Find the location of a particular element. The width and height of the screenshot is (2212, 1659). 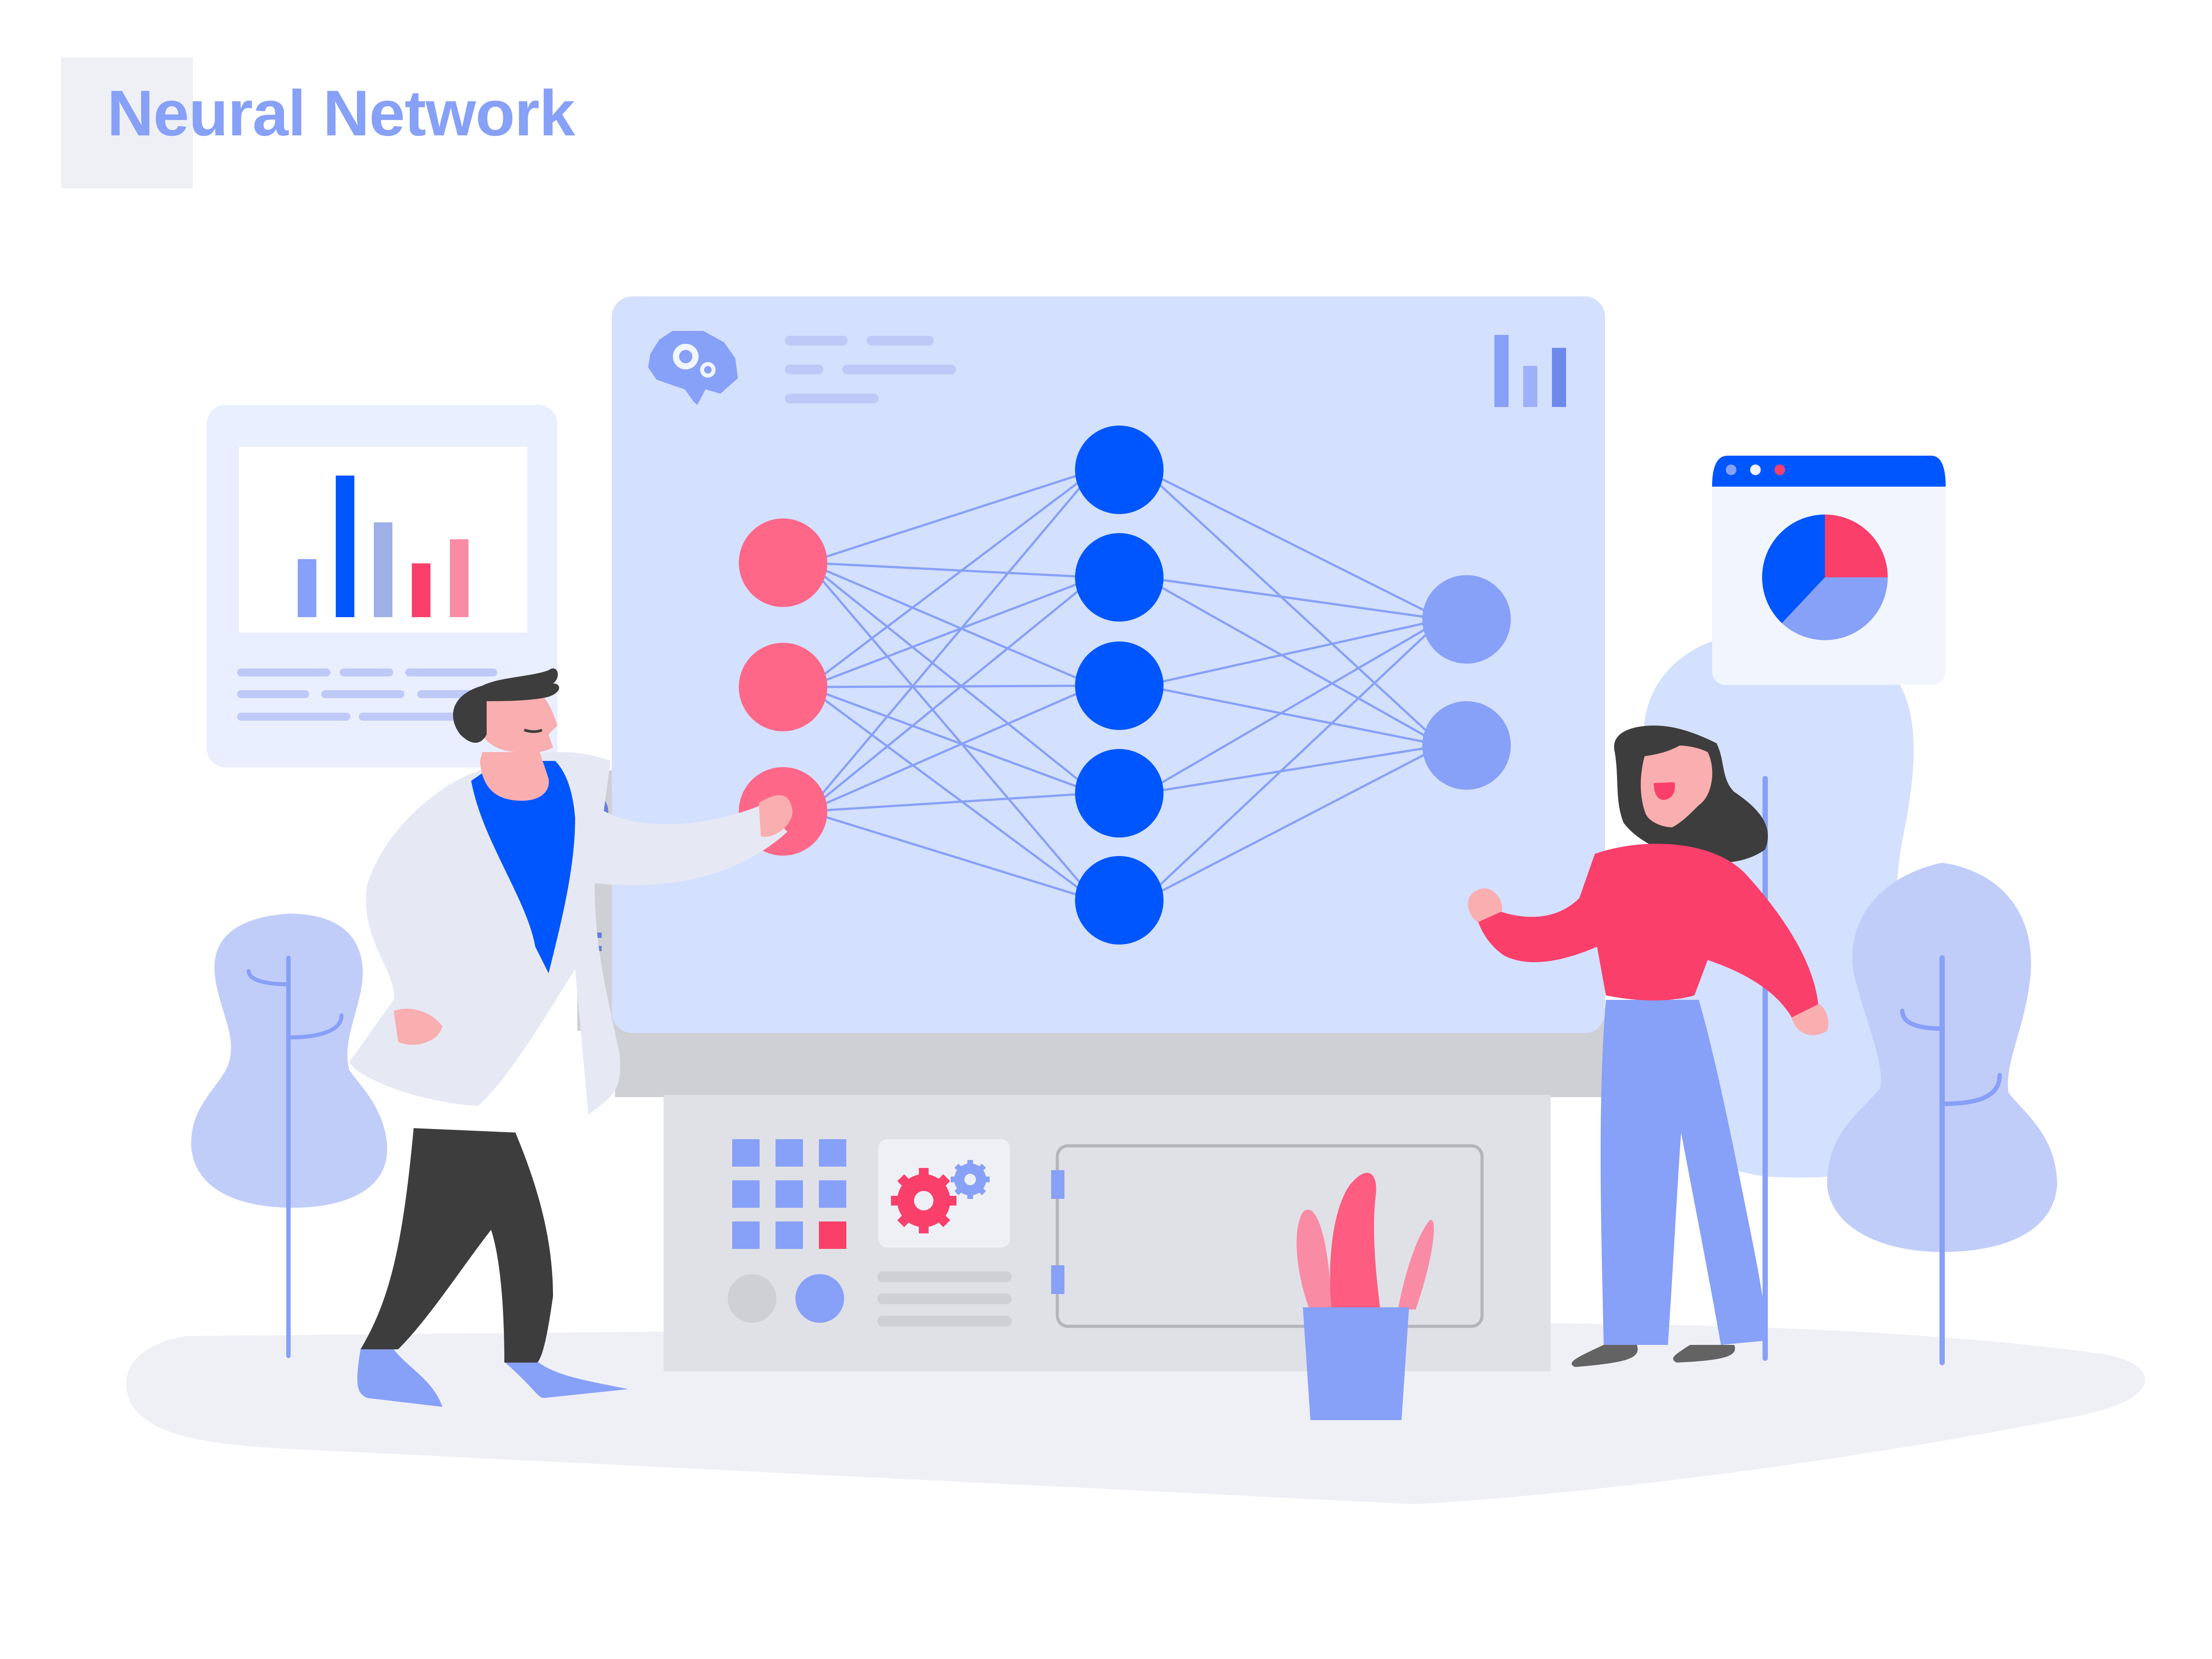

panel-button-blue is located at coordinates (820, 1299).